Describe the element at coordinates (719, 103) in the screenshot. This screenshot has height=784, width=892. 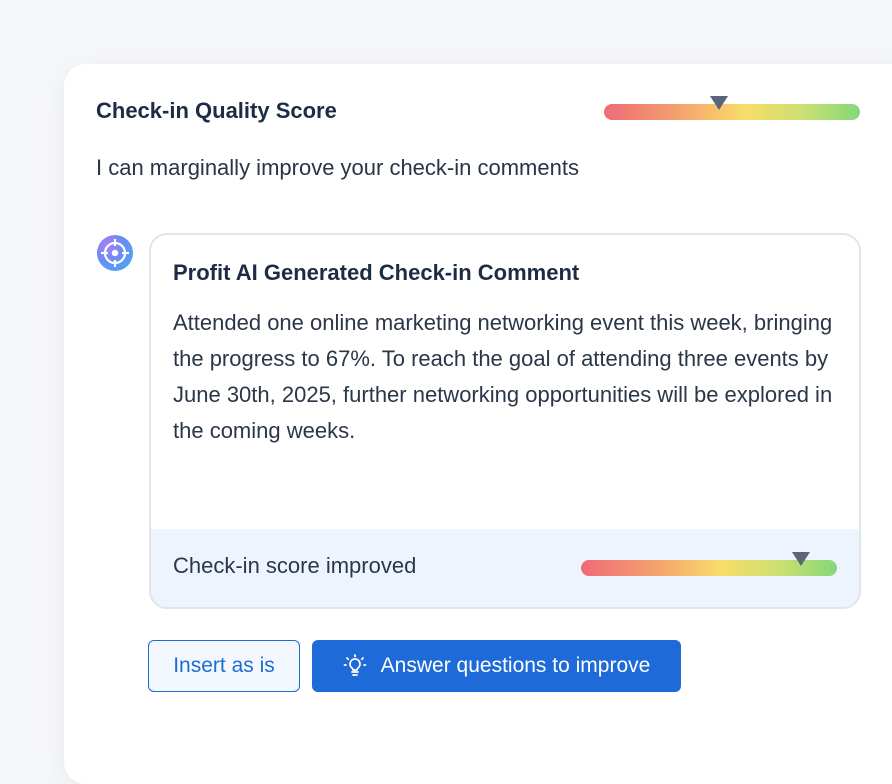
I see `quality-score-marker` at that location.